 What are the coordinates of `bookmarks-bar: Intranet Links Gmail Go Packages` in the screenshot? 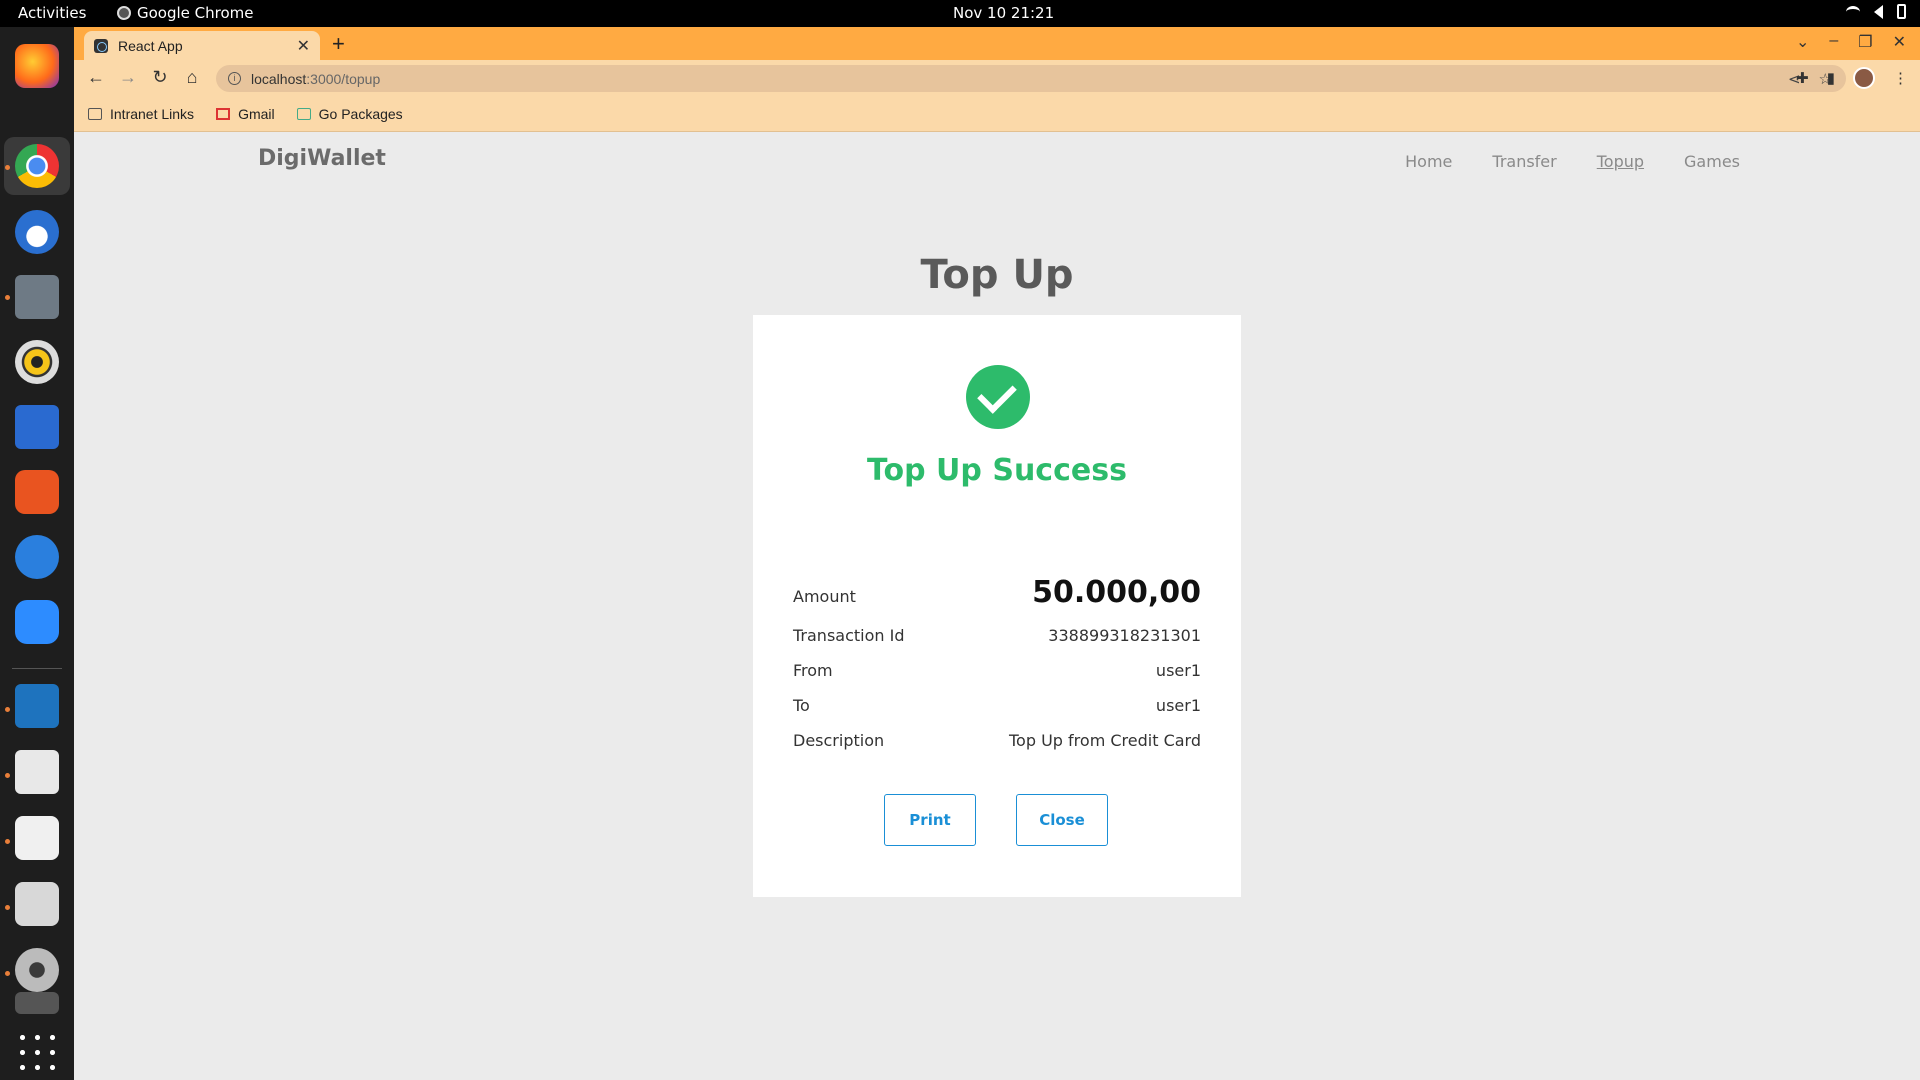 It's located at (997, 114).